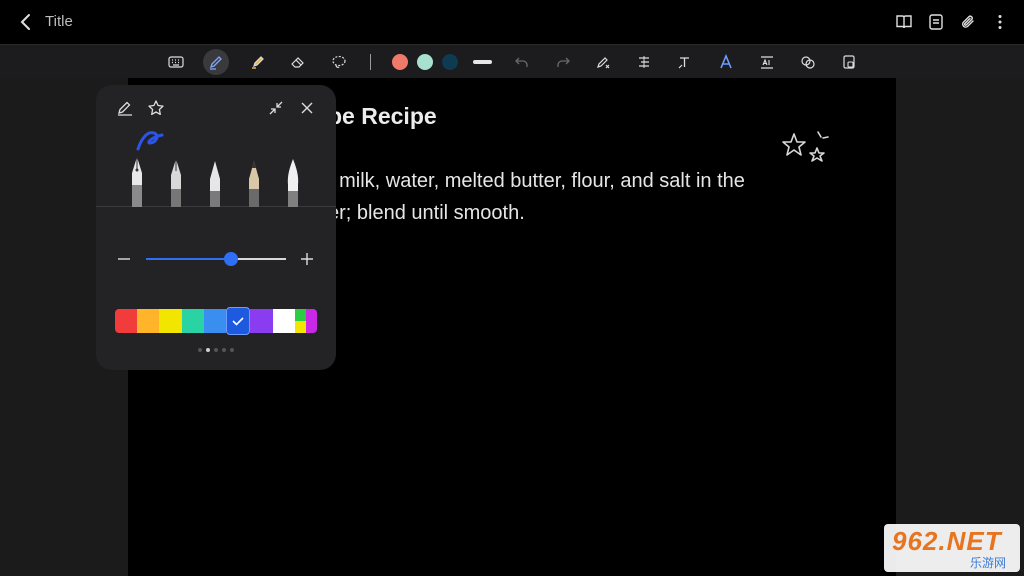  What do you see at coordinates (382, 116) in the screenshot?
I see `document-heading: pe Recipe` at bounding box center [382, 116].